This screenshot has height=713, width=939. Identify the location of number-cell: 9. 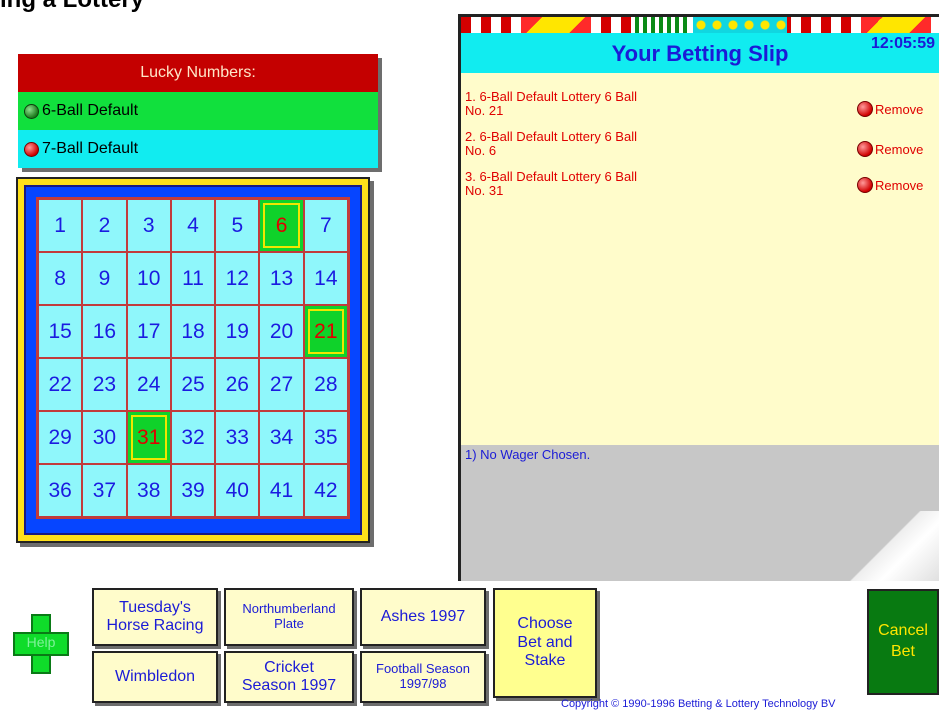
(104, 278).